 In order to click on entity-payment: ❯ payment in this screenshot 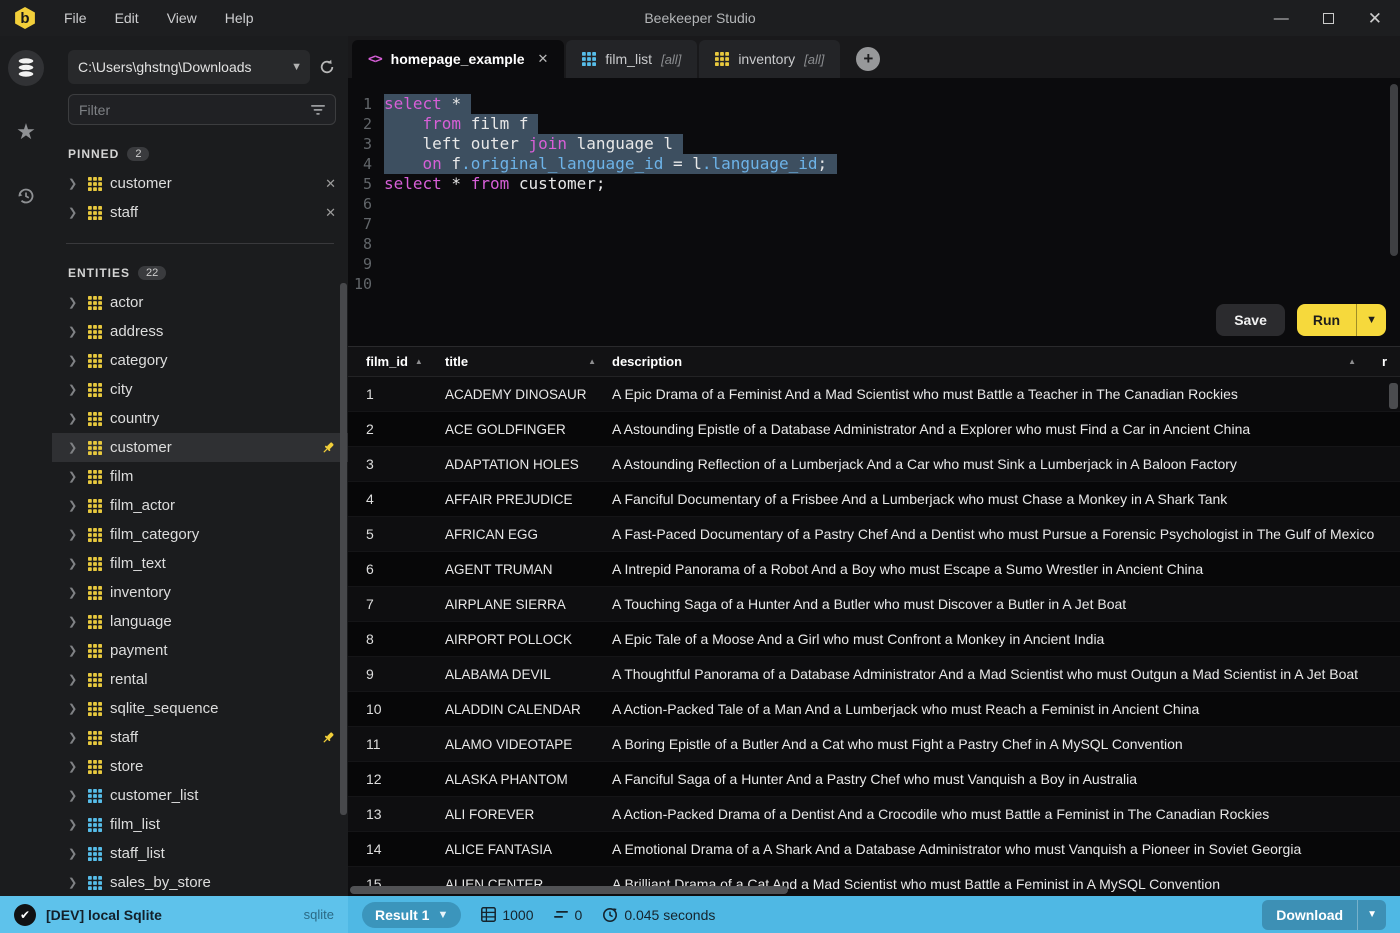, I will do `click(200, 650)`.